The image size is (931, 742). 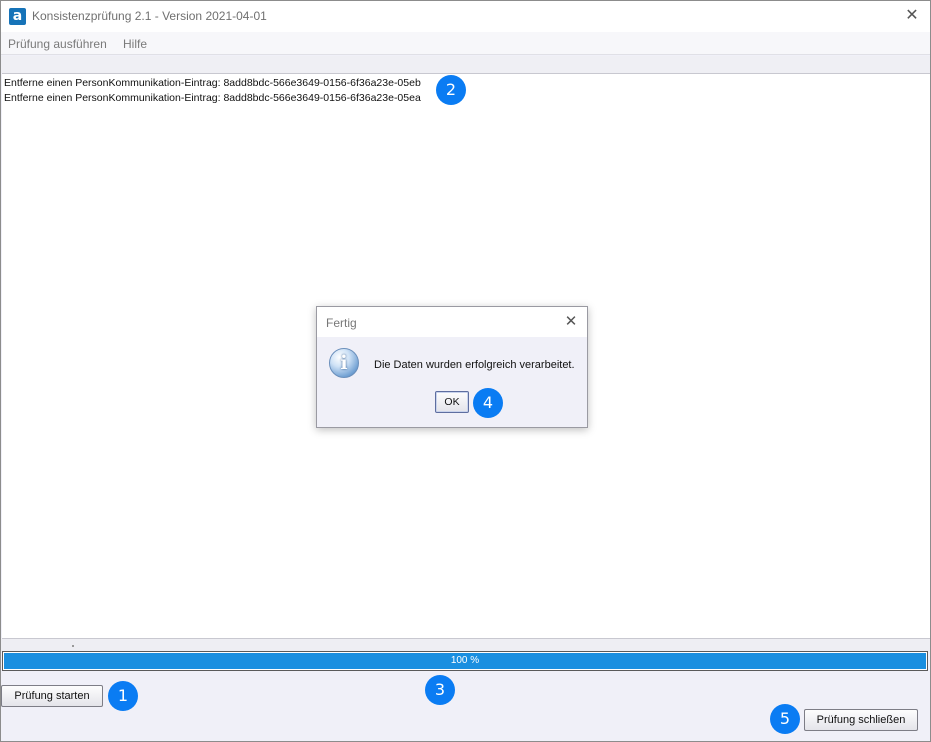 I want to click on progress-label: 100 %, so click(x=465, y=660).